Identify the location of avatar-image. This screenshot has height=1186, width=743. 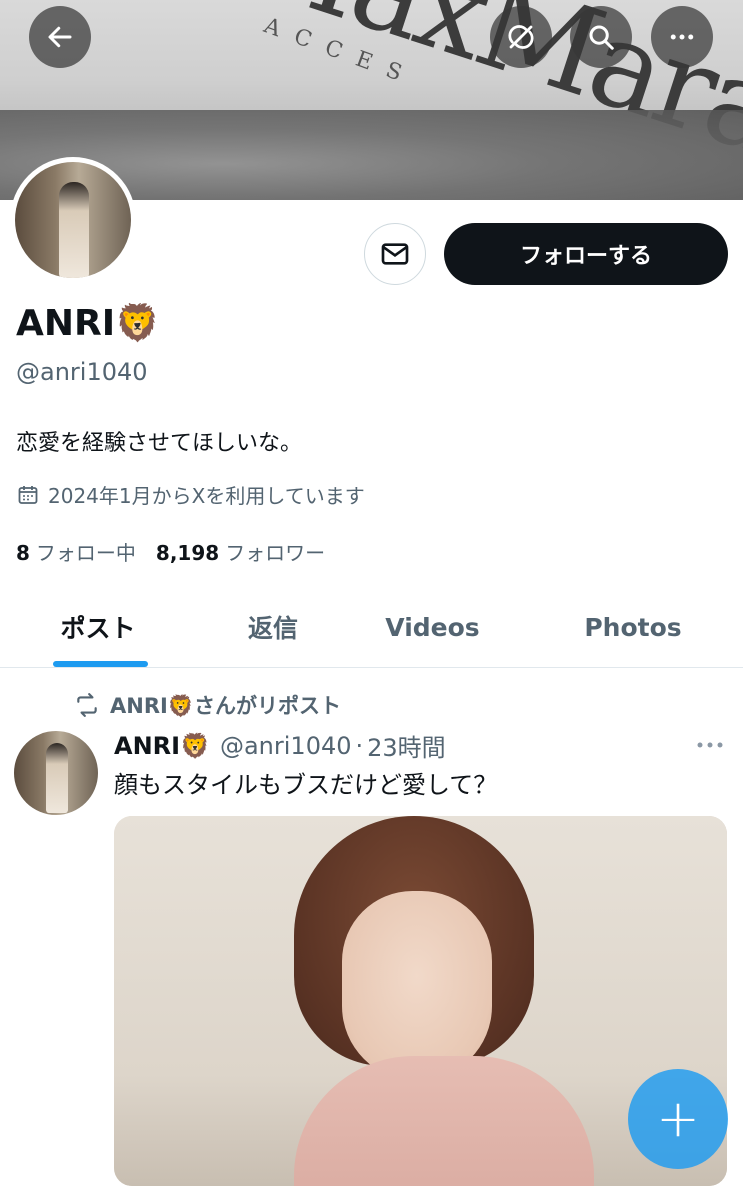
(73, 220).